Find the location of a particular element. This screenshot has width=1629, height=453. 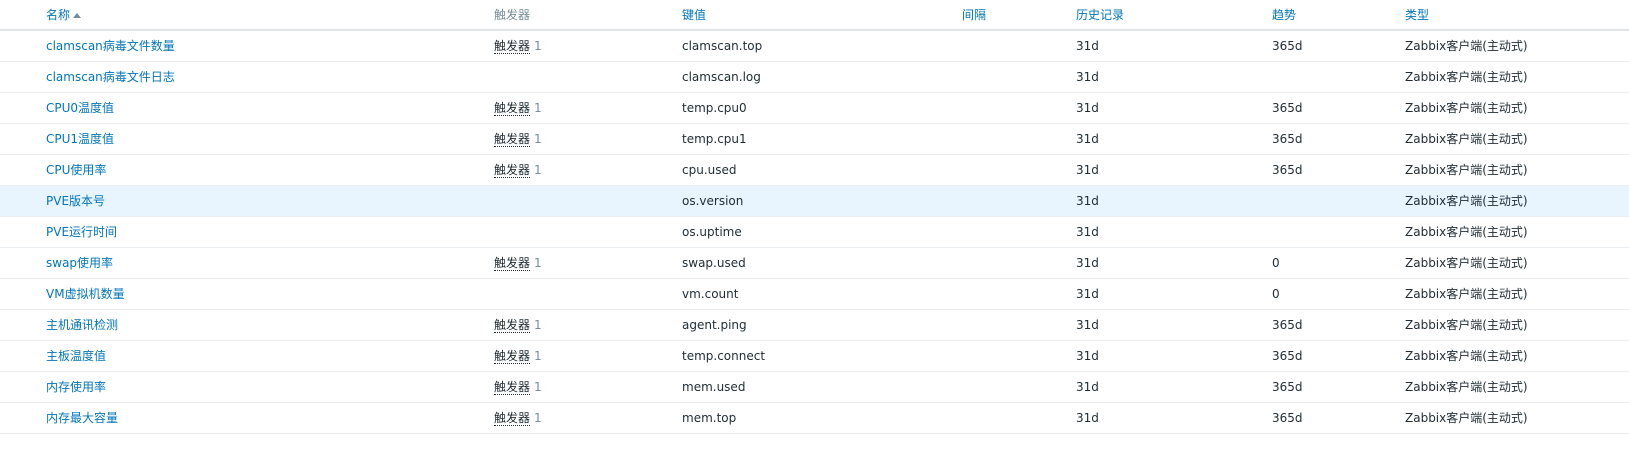

header-trends: 趋势 is located at coordinates (1338, 15).